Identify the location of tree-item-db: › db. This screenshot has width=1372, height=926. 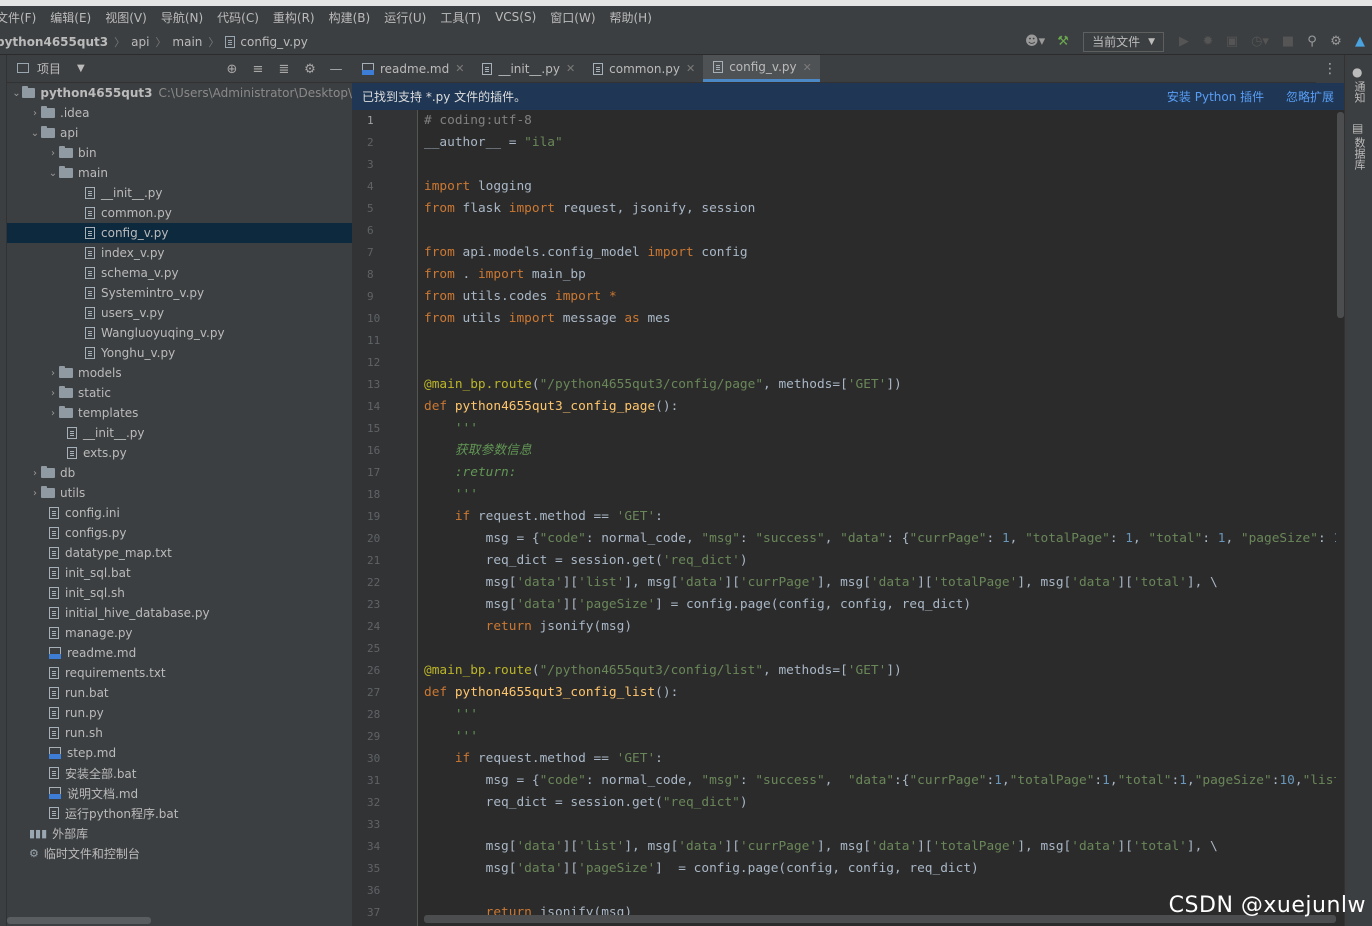
(179, 473).